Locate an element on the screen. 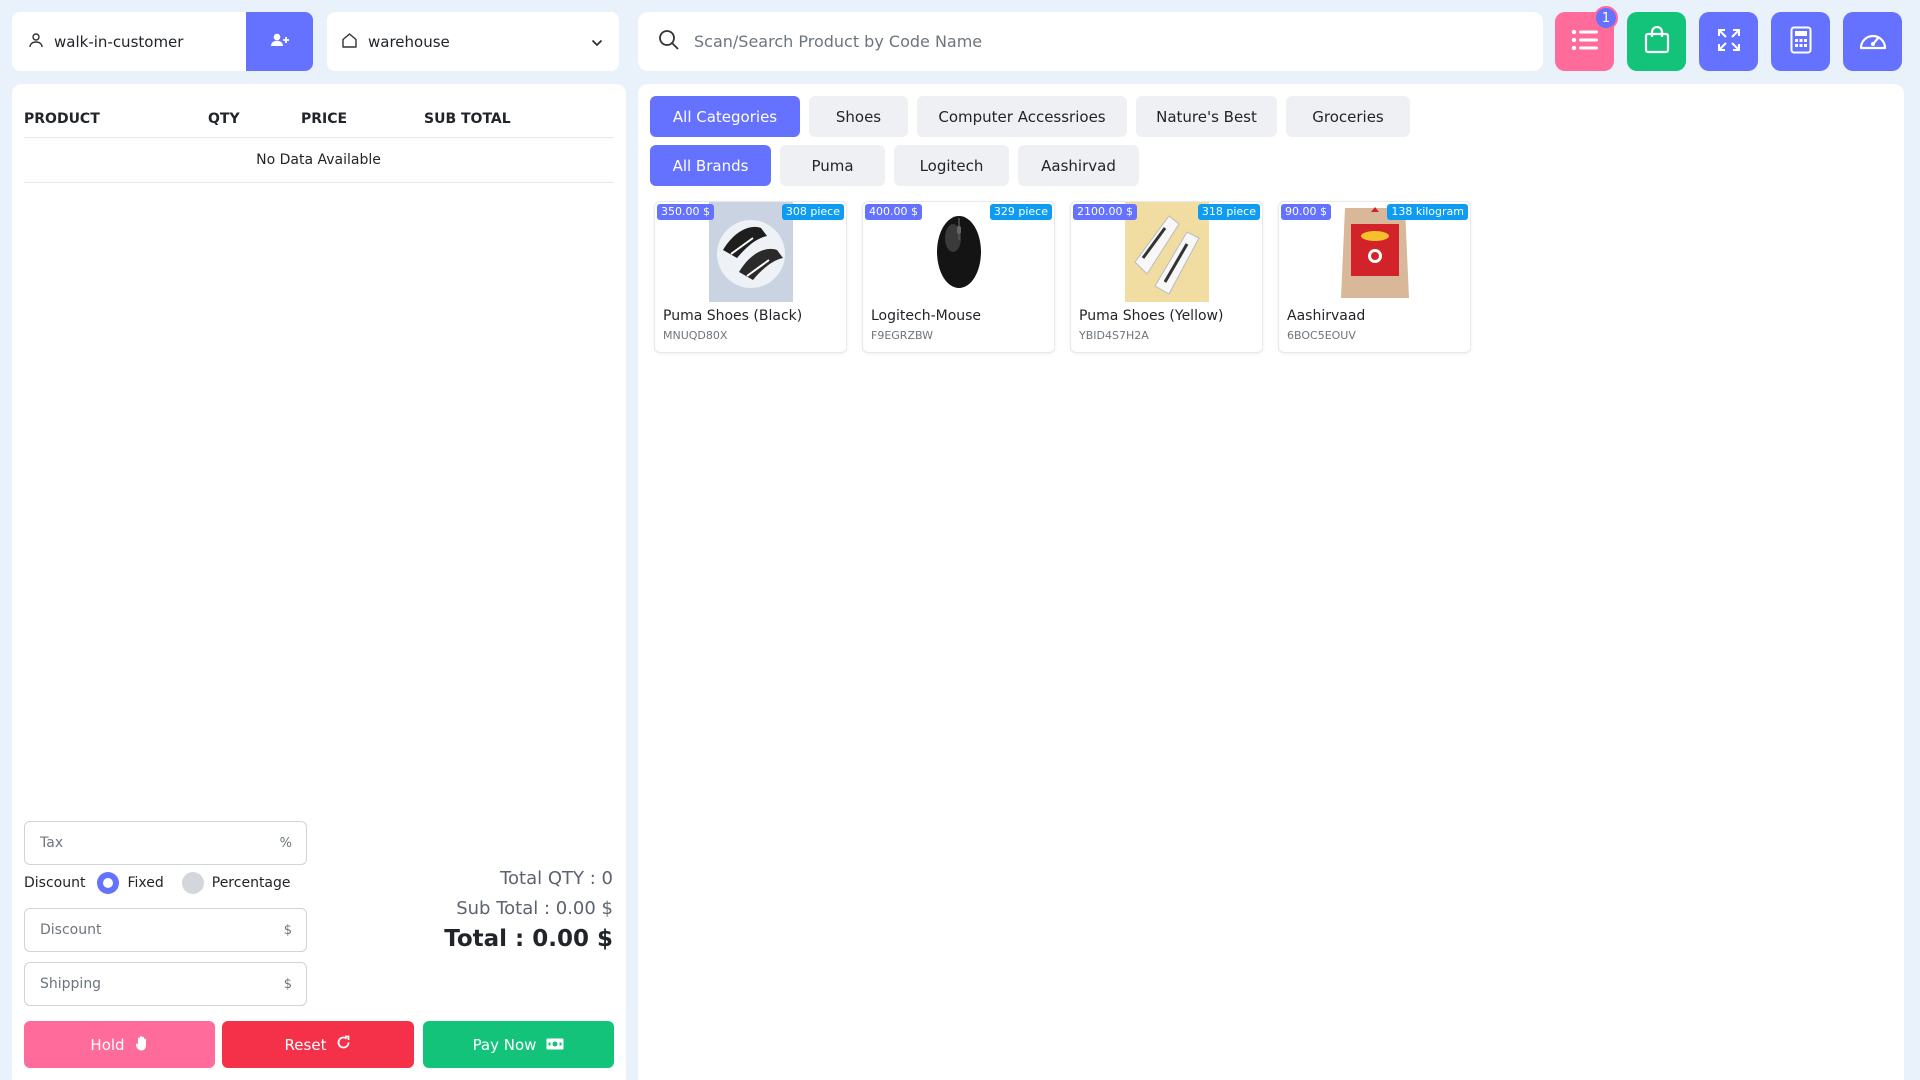 The height and width of the screenshot is (1080, 1920). column-sub-total: SUB TOTAL is located at coordinates (467, 119).